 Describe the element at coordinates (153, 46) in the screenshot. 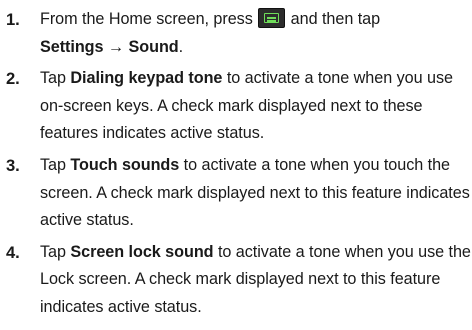

I see `menu-path-sound: Sound` at that location.